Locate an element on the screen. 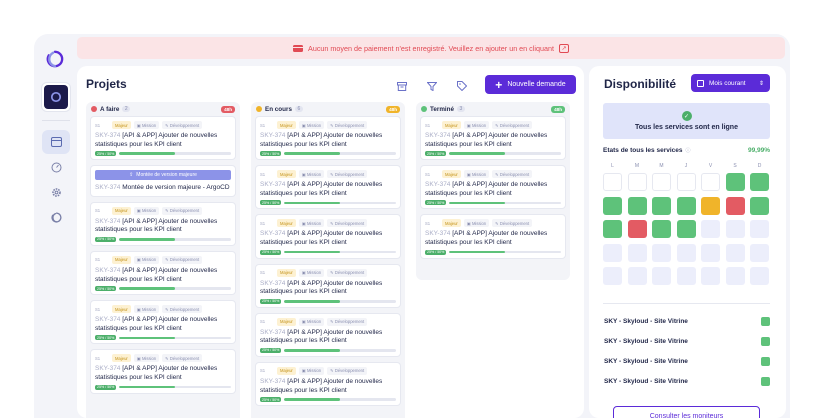 The width and height of the screenshot is (824, 418). new-request-button: + Nouvelle demande is located at coordinates (530, 84).